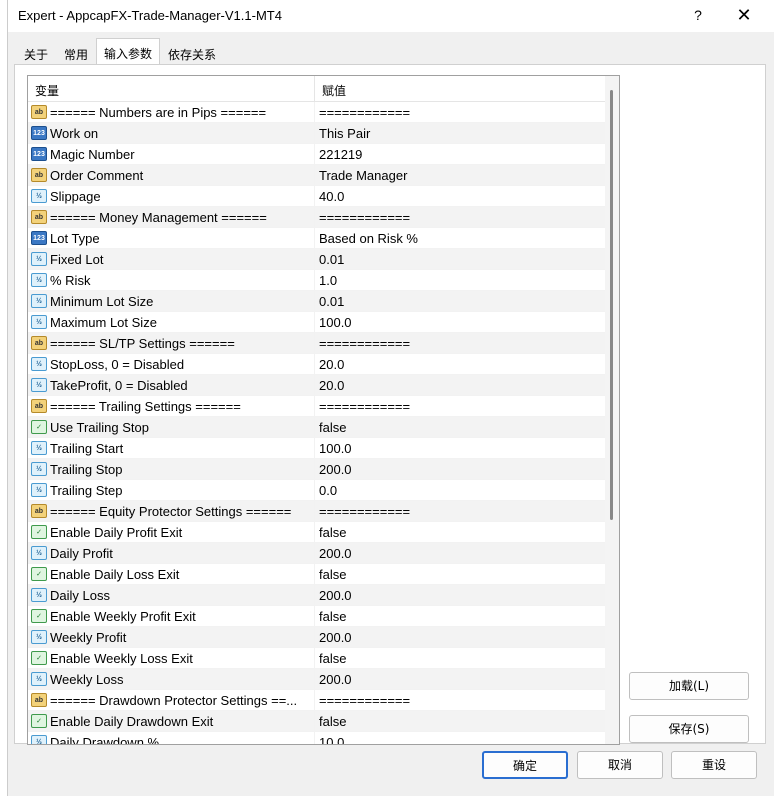 The height and width of the screenshot is (796, 774). I want to click on param-row: ✓ Enable Weekly Profit Exit false, so click(323, 616).